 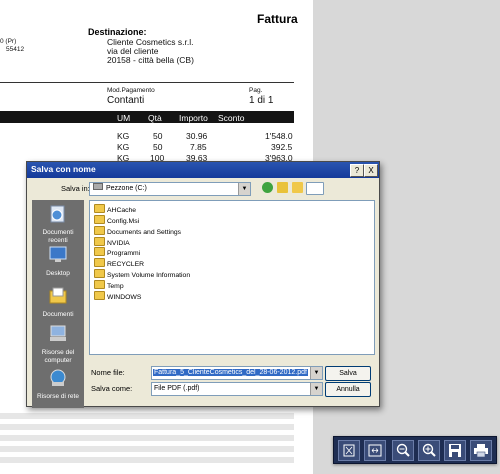 What do you see at coordinates (112, 388) in the screenshot?
I see `save-as-type-label: Salva come:` at bounding box center [112, 388].